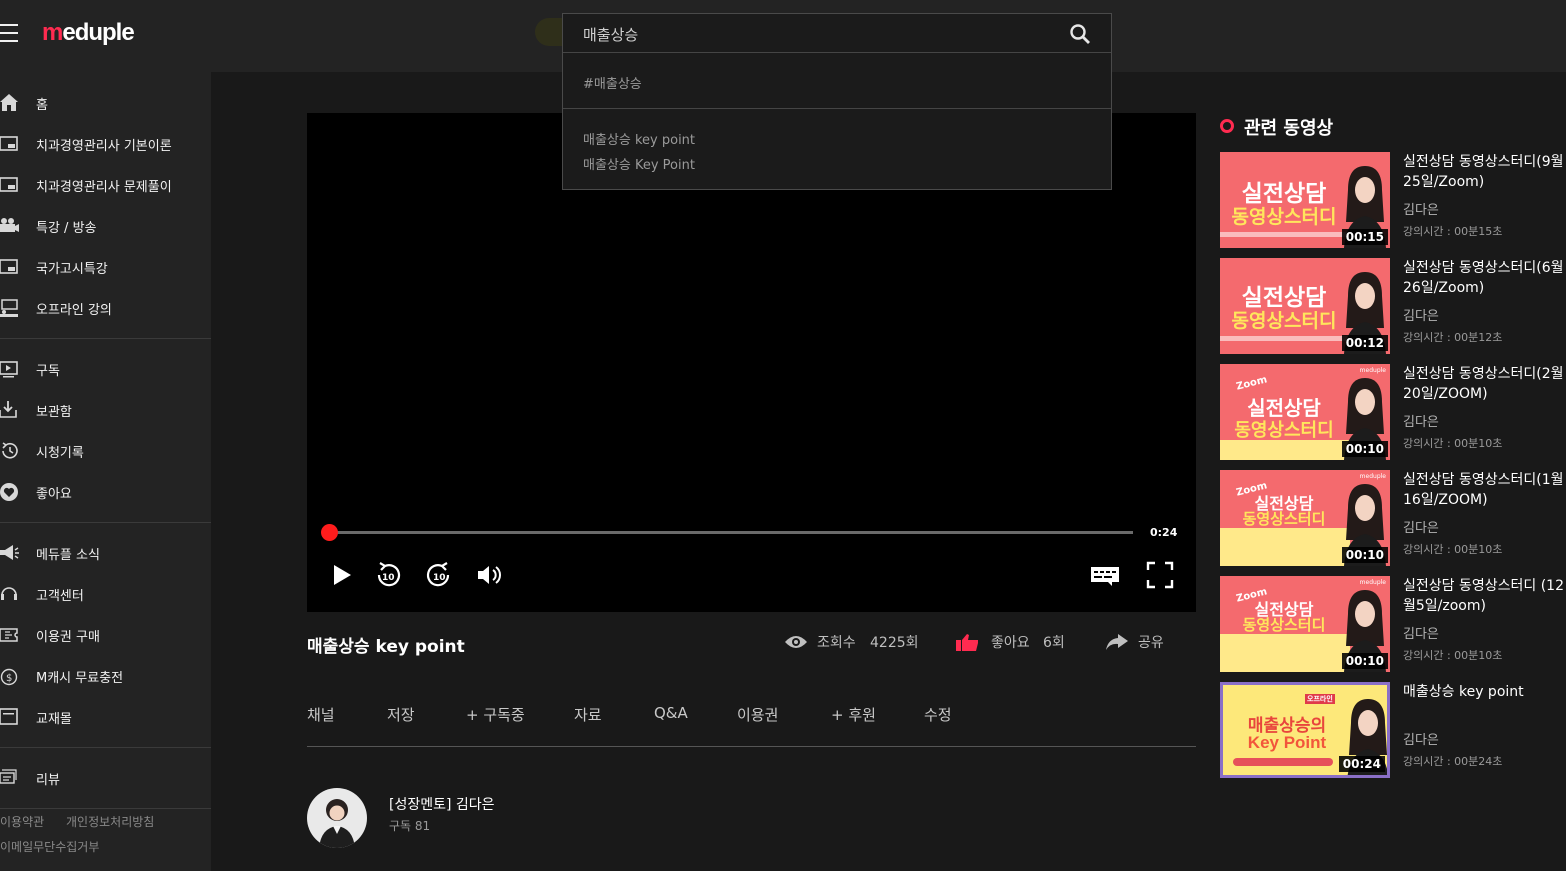 This screenshot has width=1566, height=871. What do you see at coordinates (588, 714) in the screenshot?
I see `tab-materials: 자료` at bounding box center [588, 714].